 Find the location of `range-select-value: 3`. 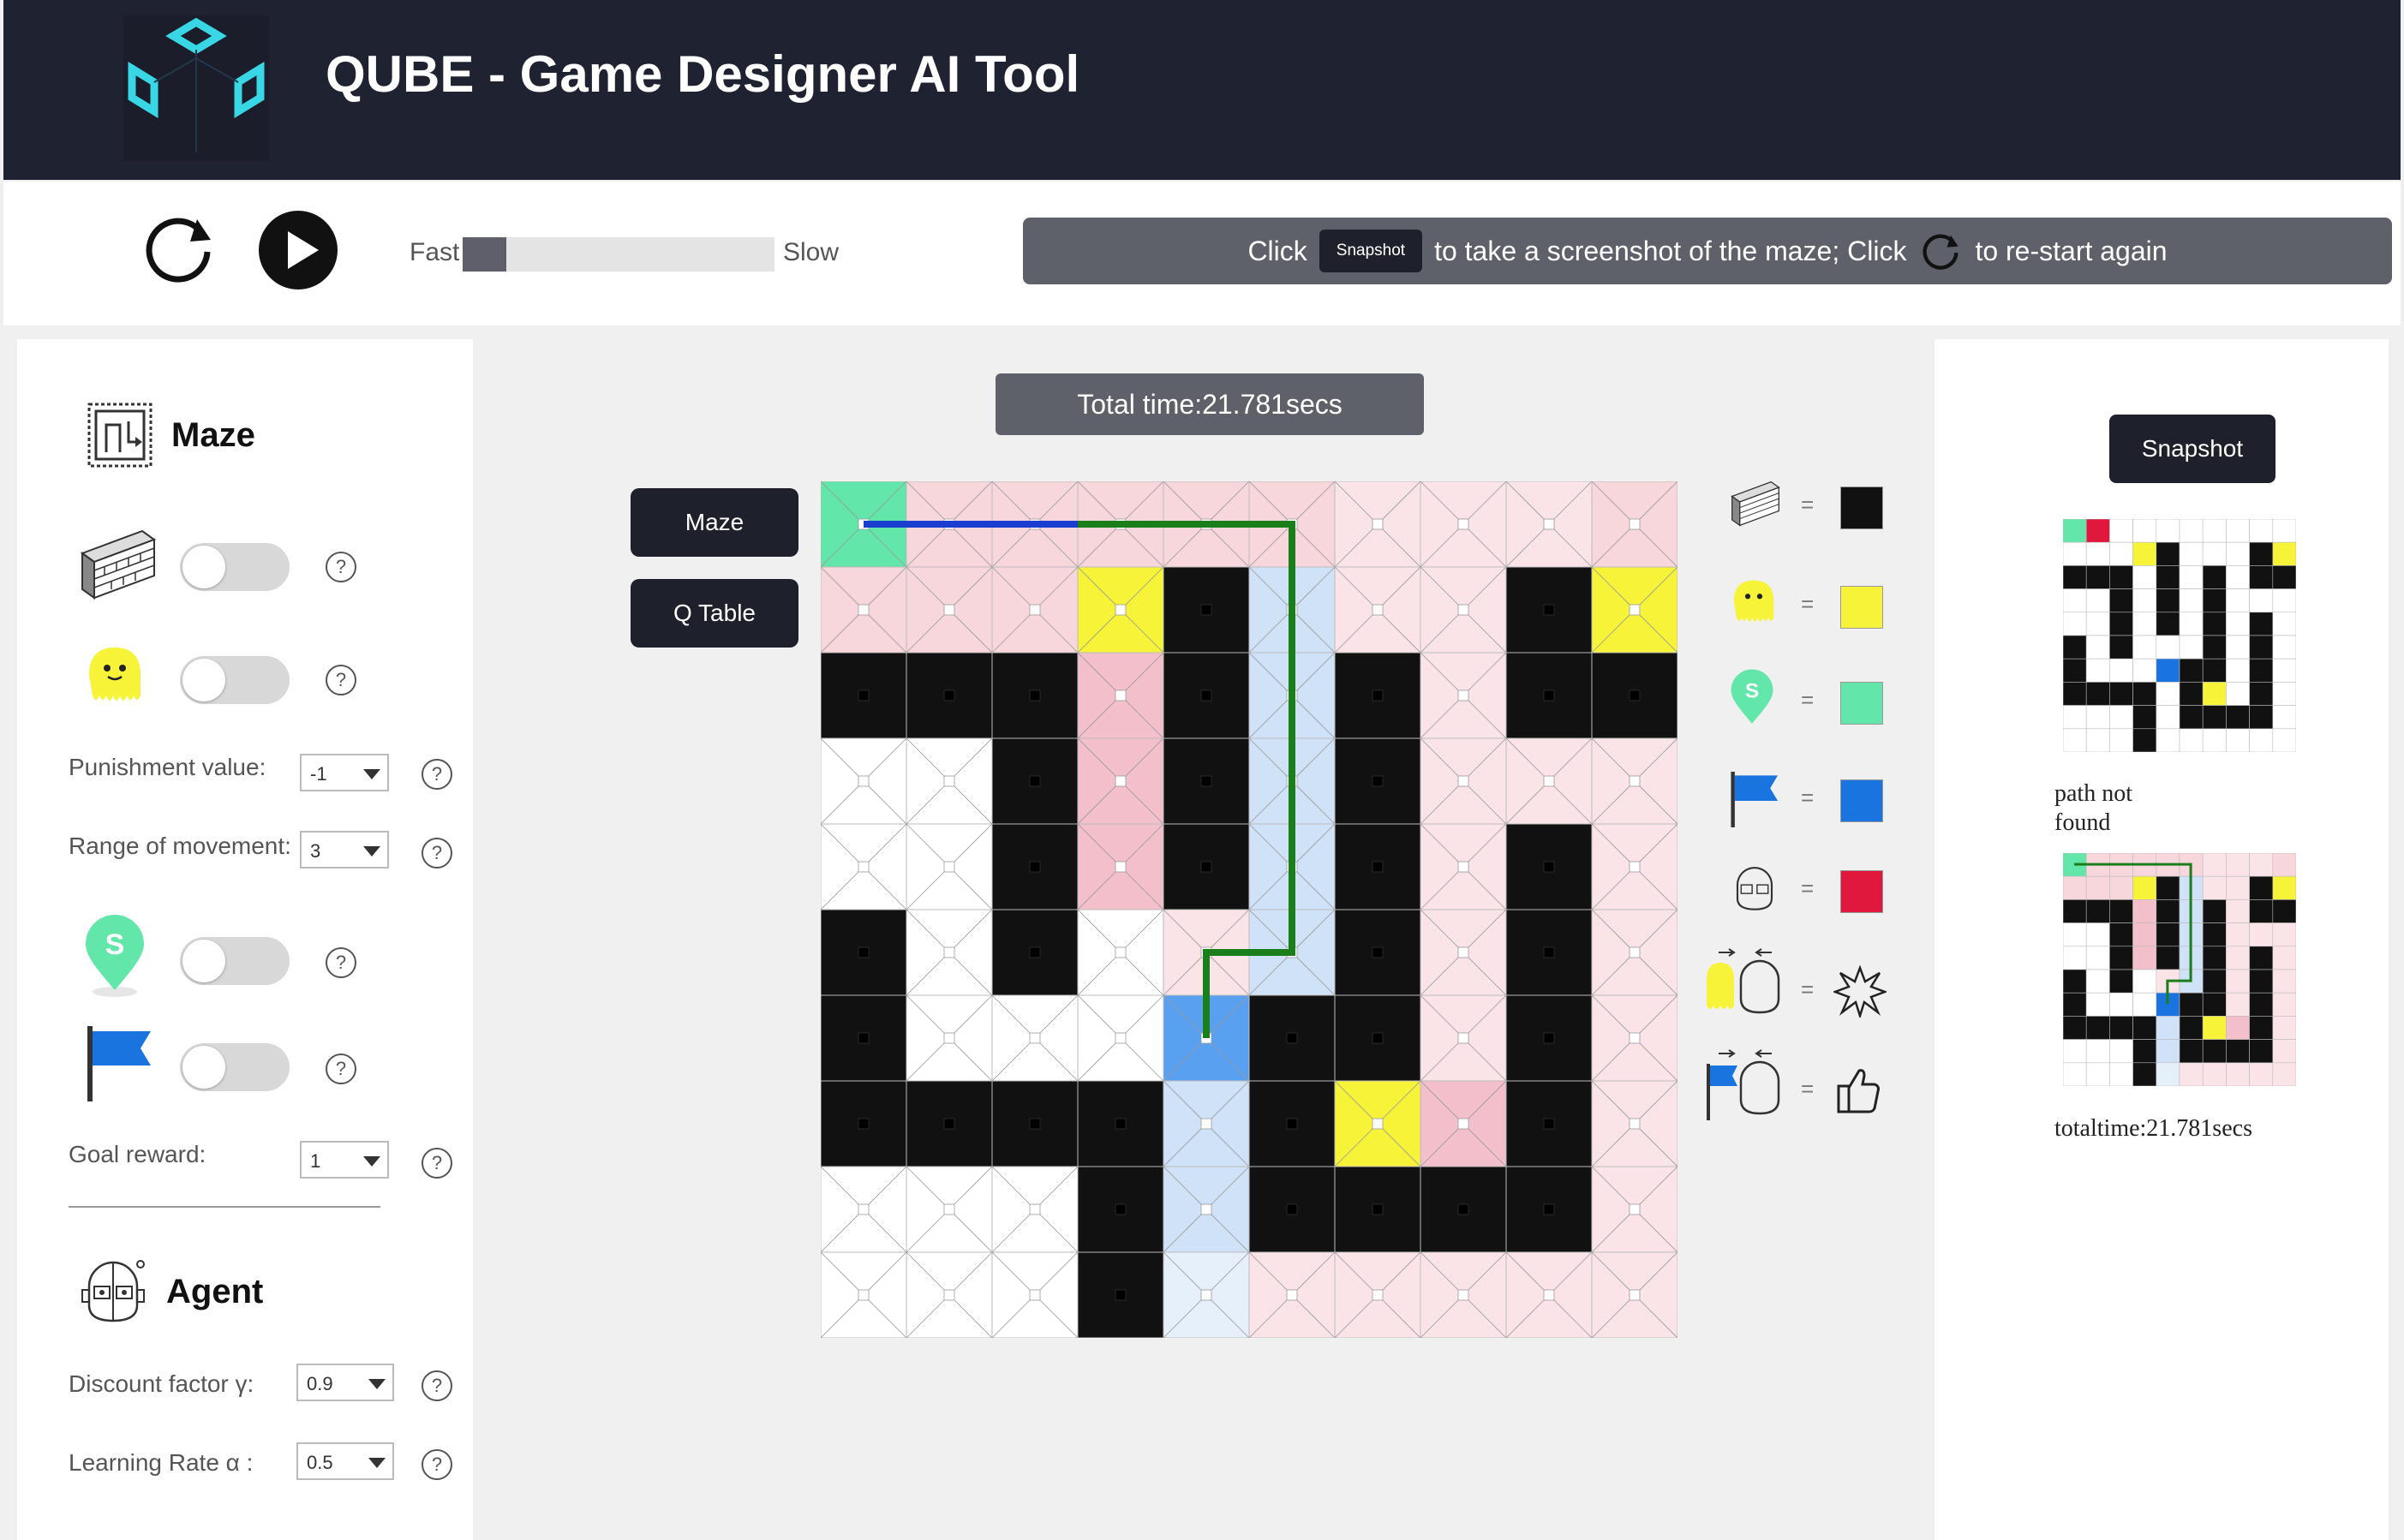

range-select-value: 3 is located at coordinates (315, 851).